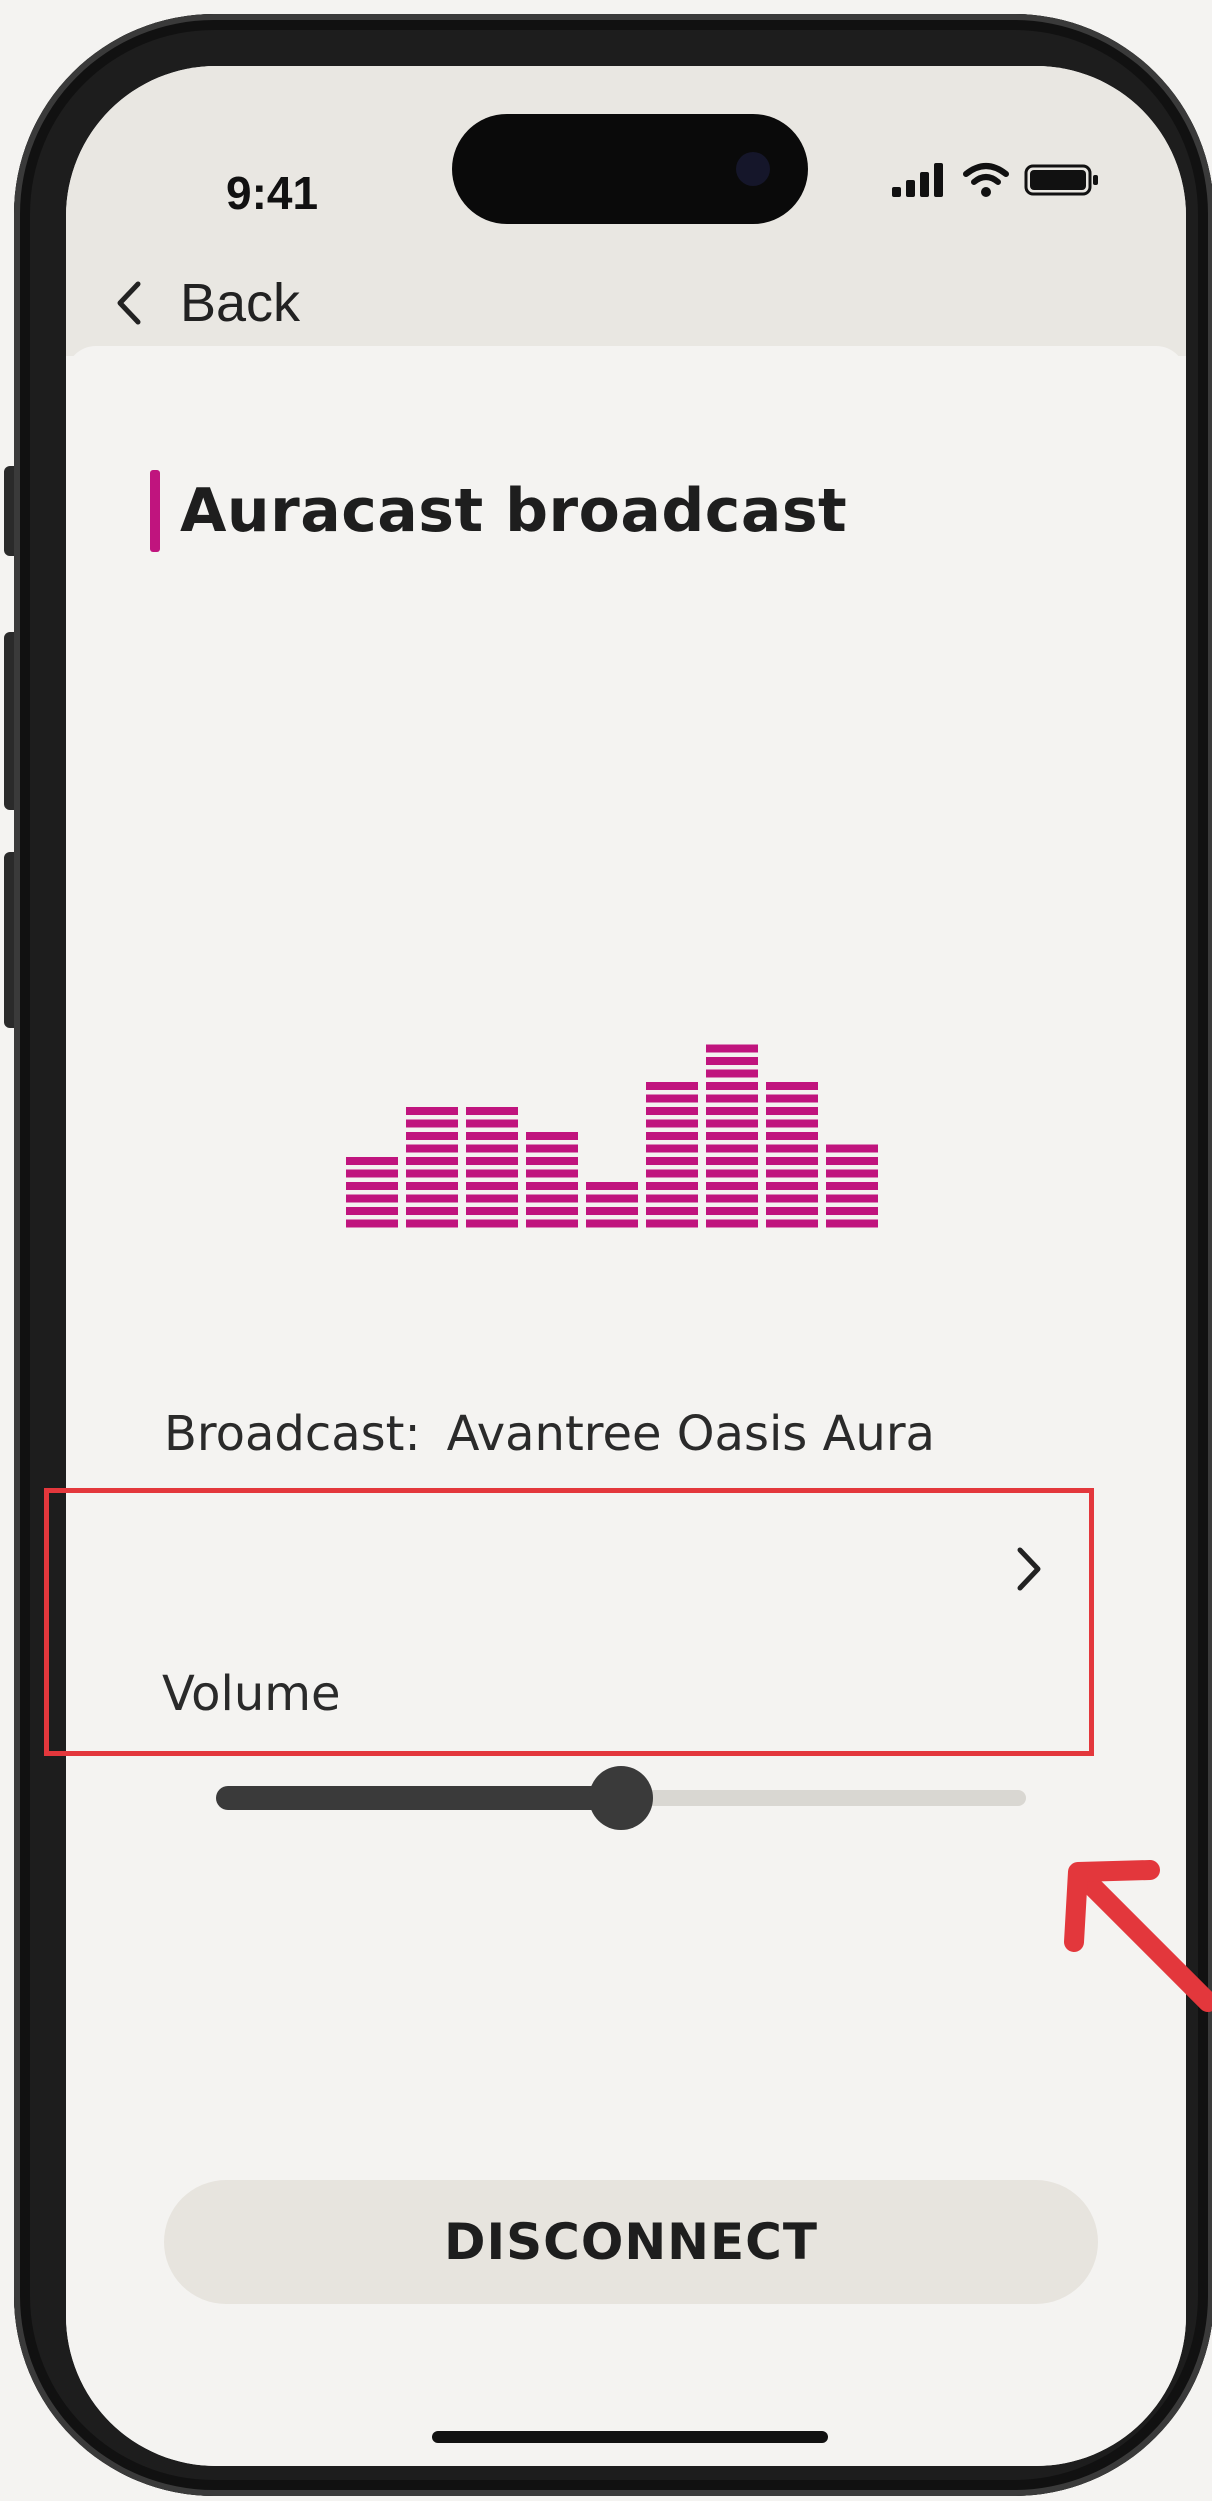 The width and height of the screenshot is (1212, 2501). I want to click on broadcast-label: Broadcast:, so click(292, 1434).